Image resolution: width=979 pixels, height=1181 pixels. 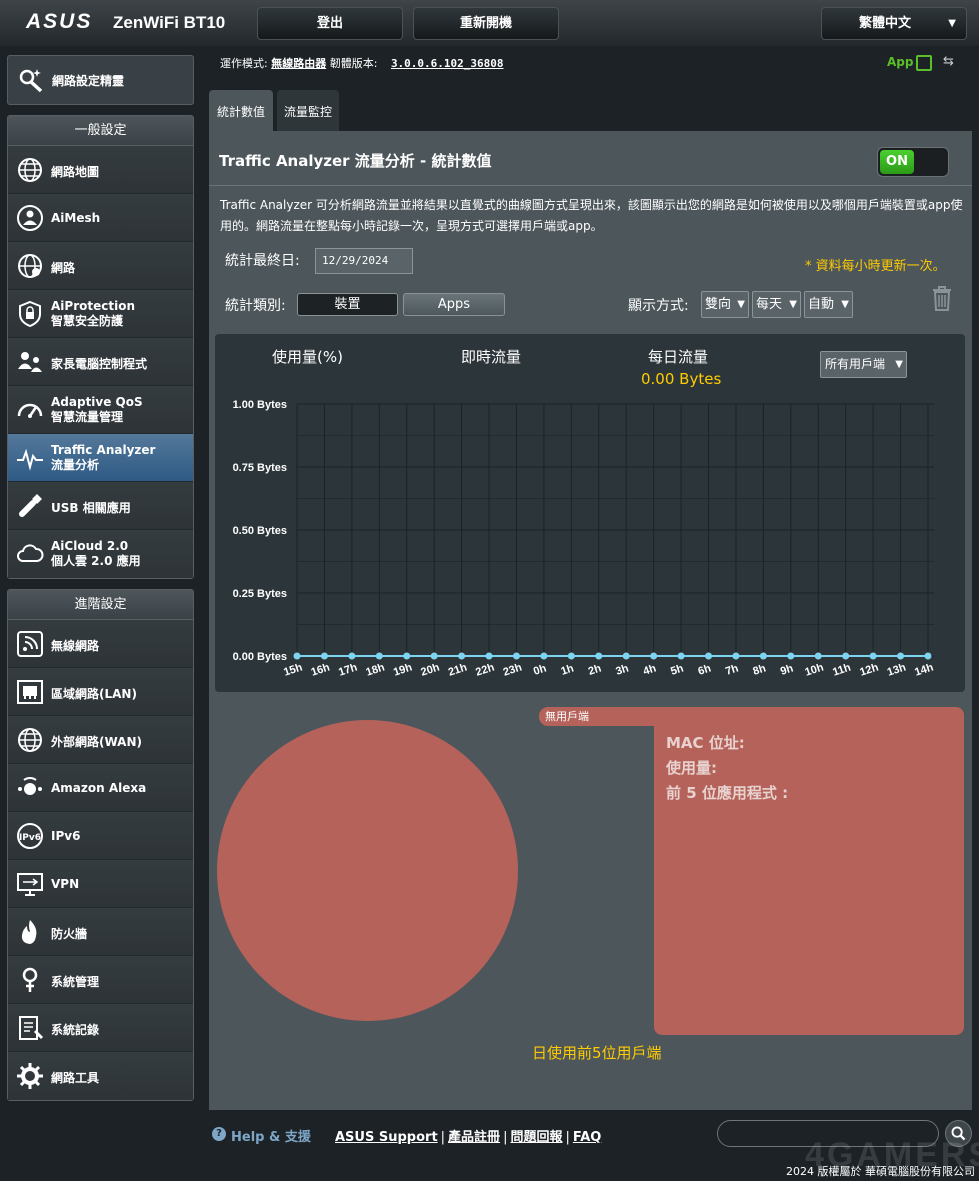 I want to click on menu-lan: 區域網路(LAN), so click(x=100, y=692).